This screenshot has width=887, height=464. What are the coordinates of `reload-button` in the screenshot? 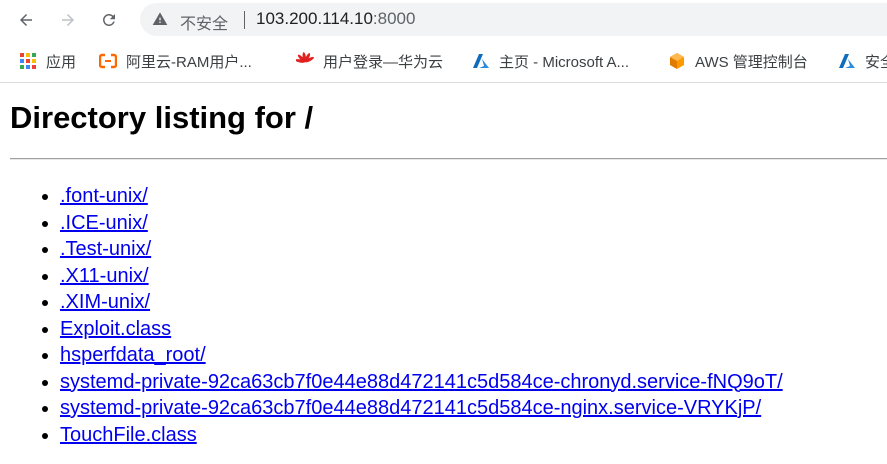 It's located at (109, 20).